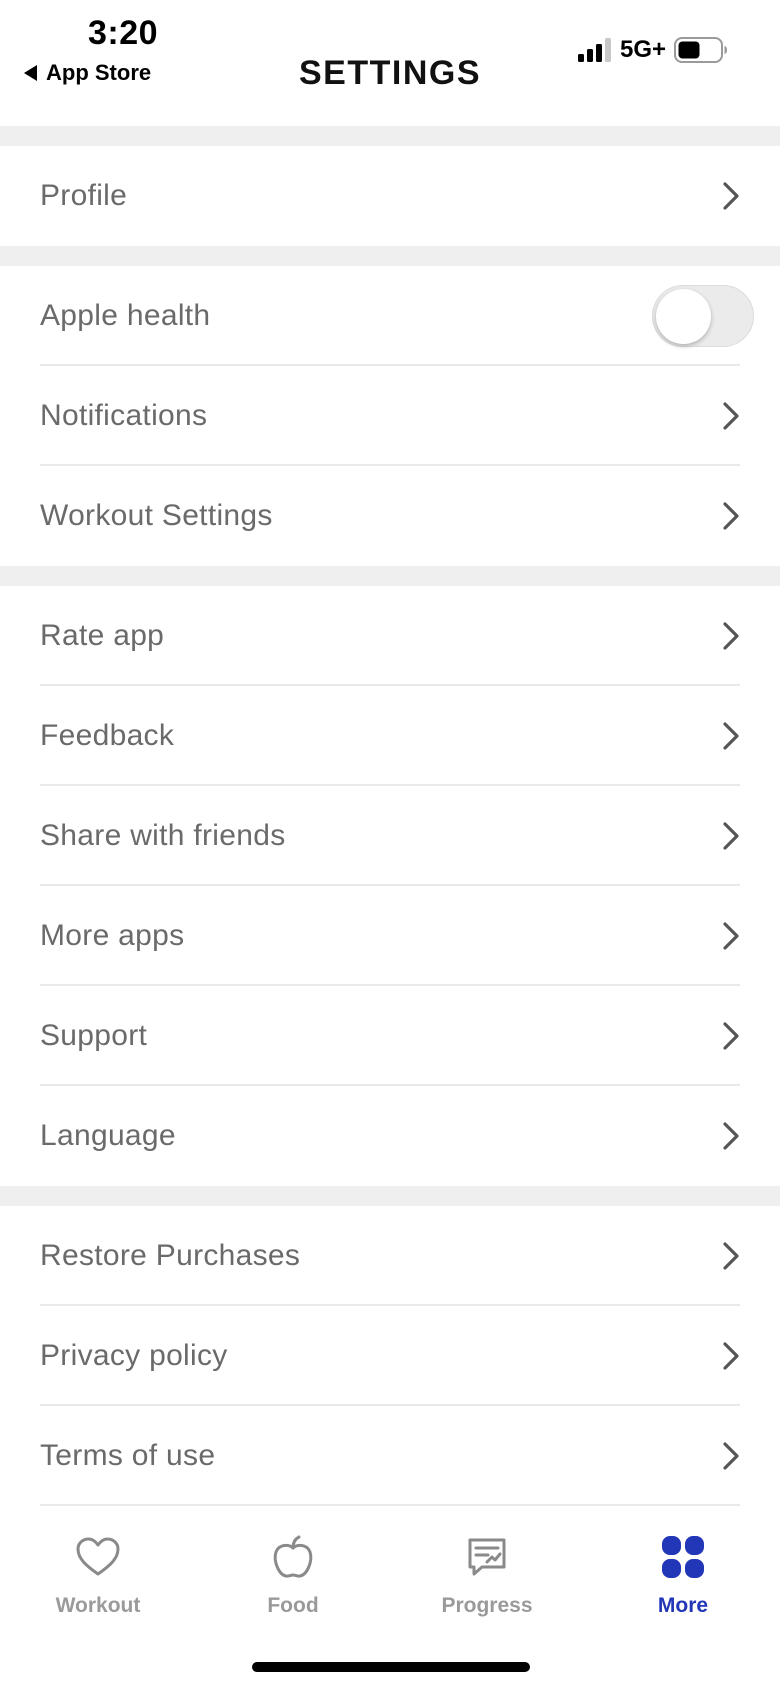 The width and height of the screenshot is (780, 1688). Describe the element at coordinates (390, 316) in the screenshot. I see `settings-row-apple-health: Apple health` at that location.